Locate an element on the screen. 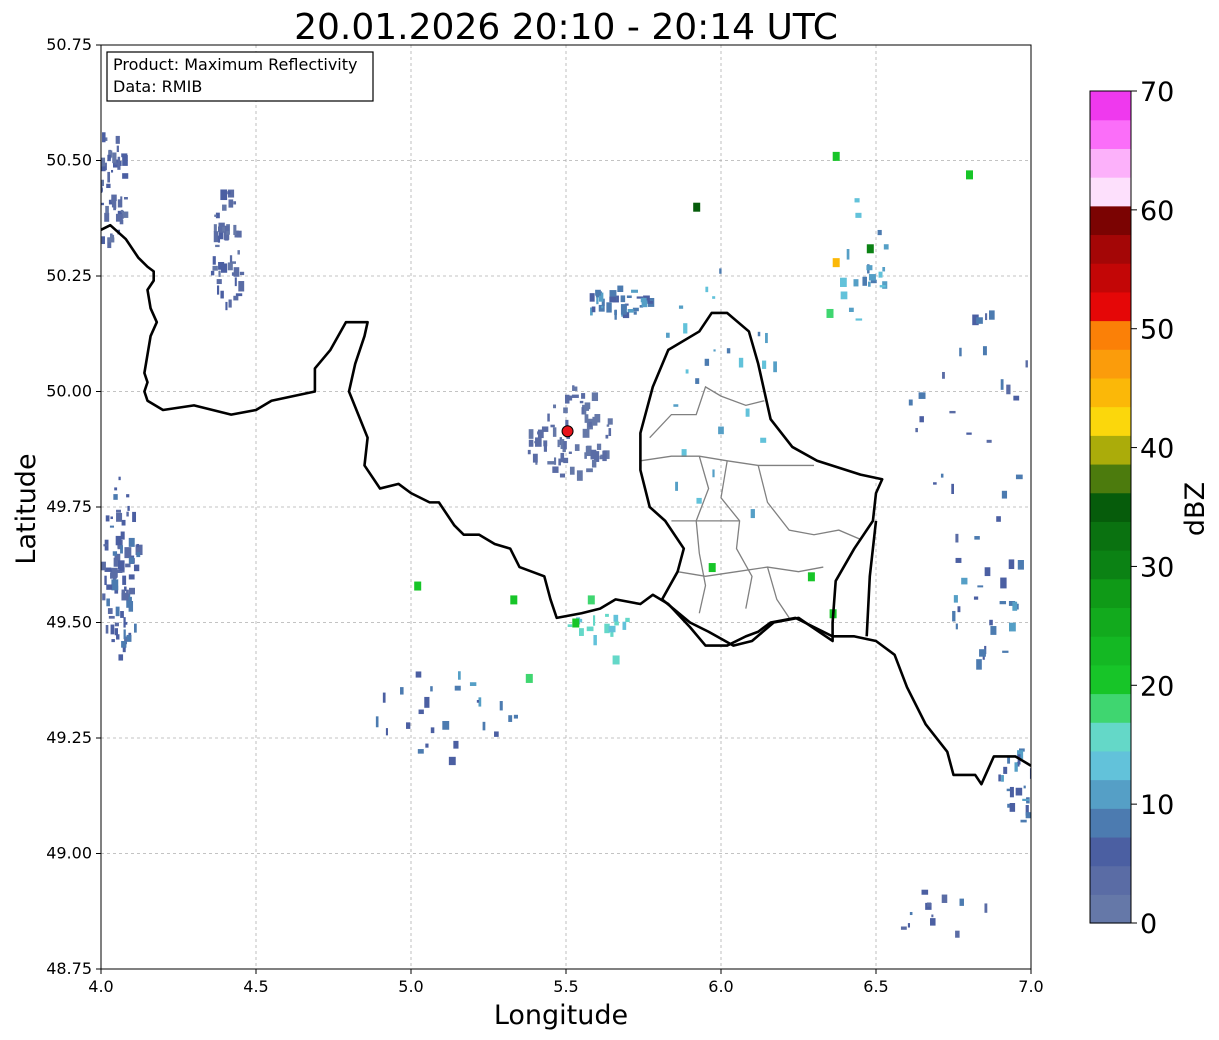 This screenshot has width=1219, height=1040. y-tick-label: 50.25 is located at coordinates (69, 275).